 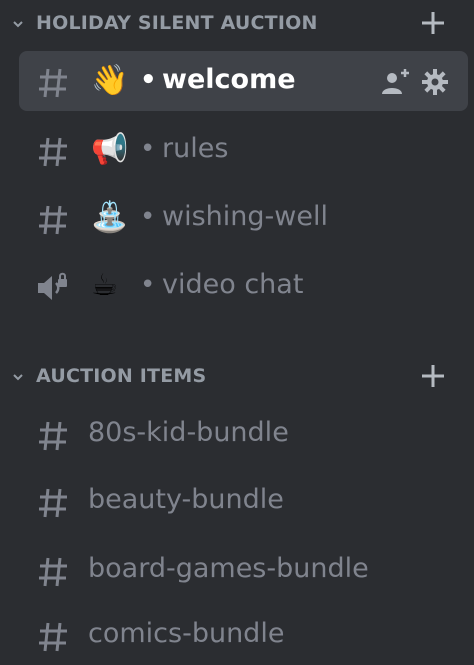 I want to click on channel-comics-bundle: comics-bundle, so click(x=243, y=635).